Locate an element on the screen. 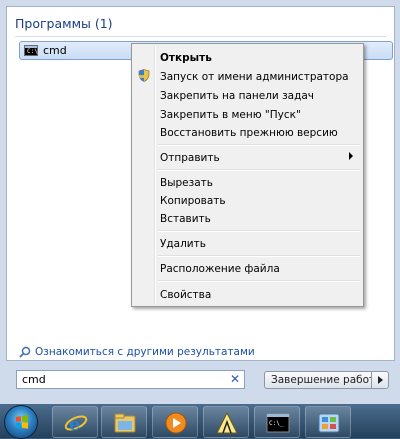 The image size is (400, 439). uac-shield-icon is located at coordinates (144, 75).